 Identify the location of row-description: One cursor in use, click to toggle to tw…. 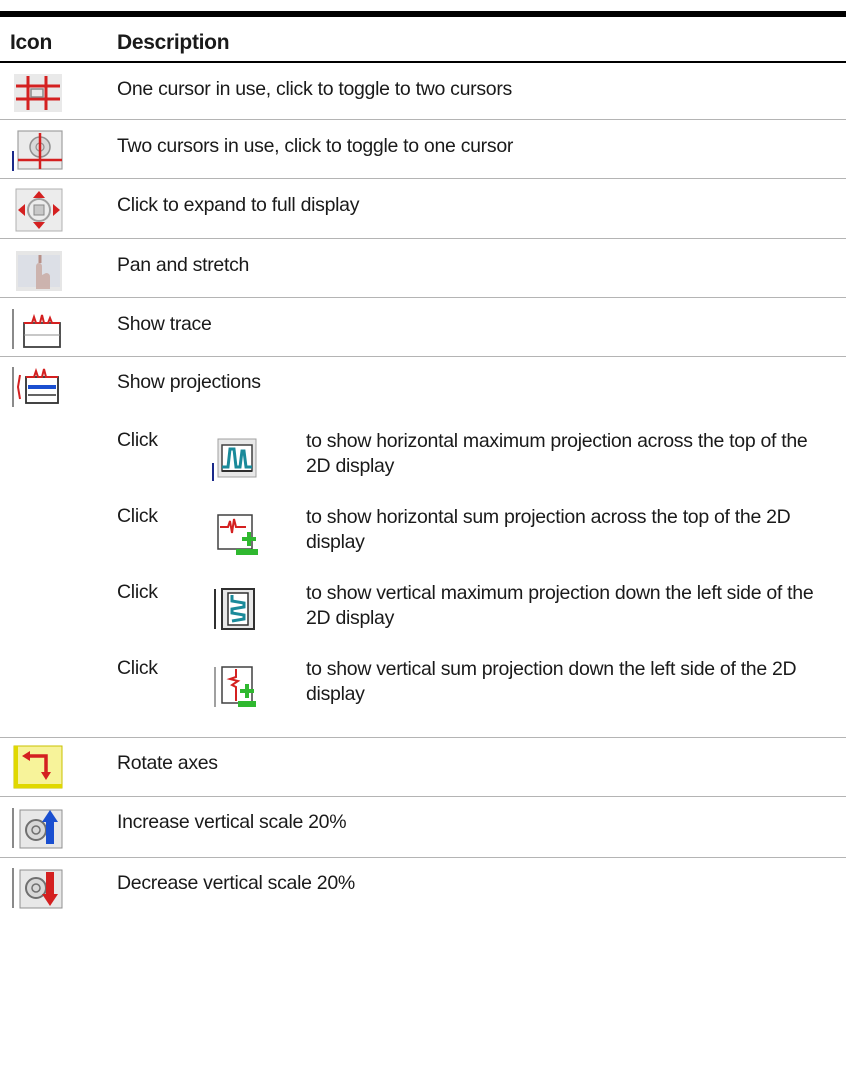
(314, 89).